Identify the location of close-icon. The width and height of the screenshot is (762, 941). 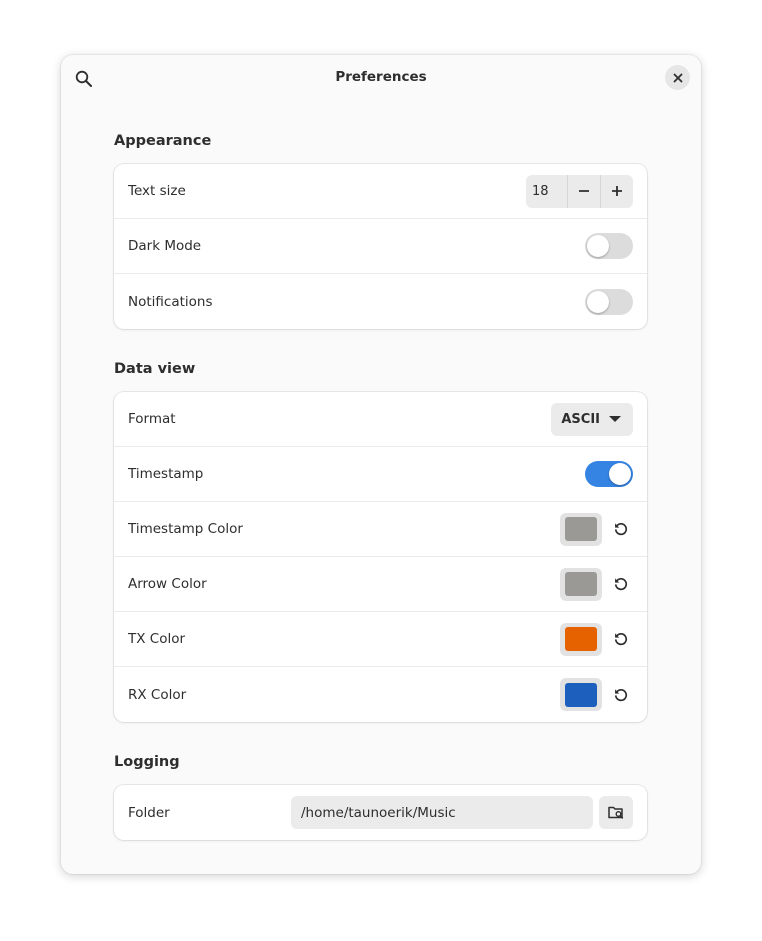
(677, 77).